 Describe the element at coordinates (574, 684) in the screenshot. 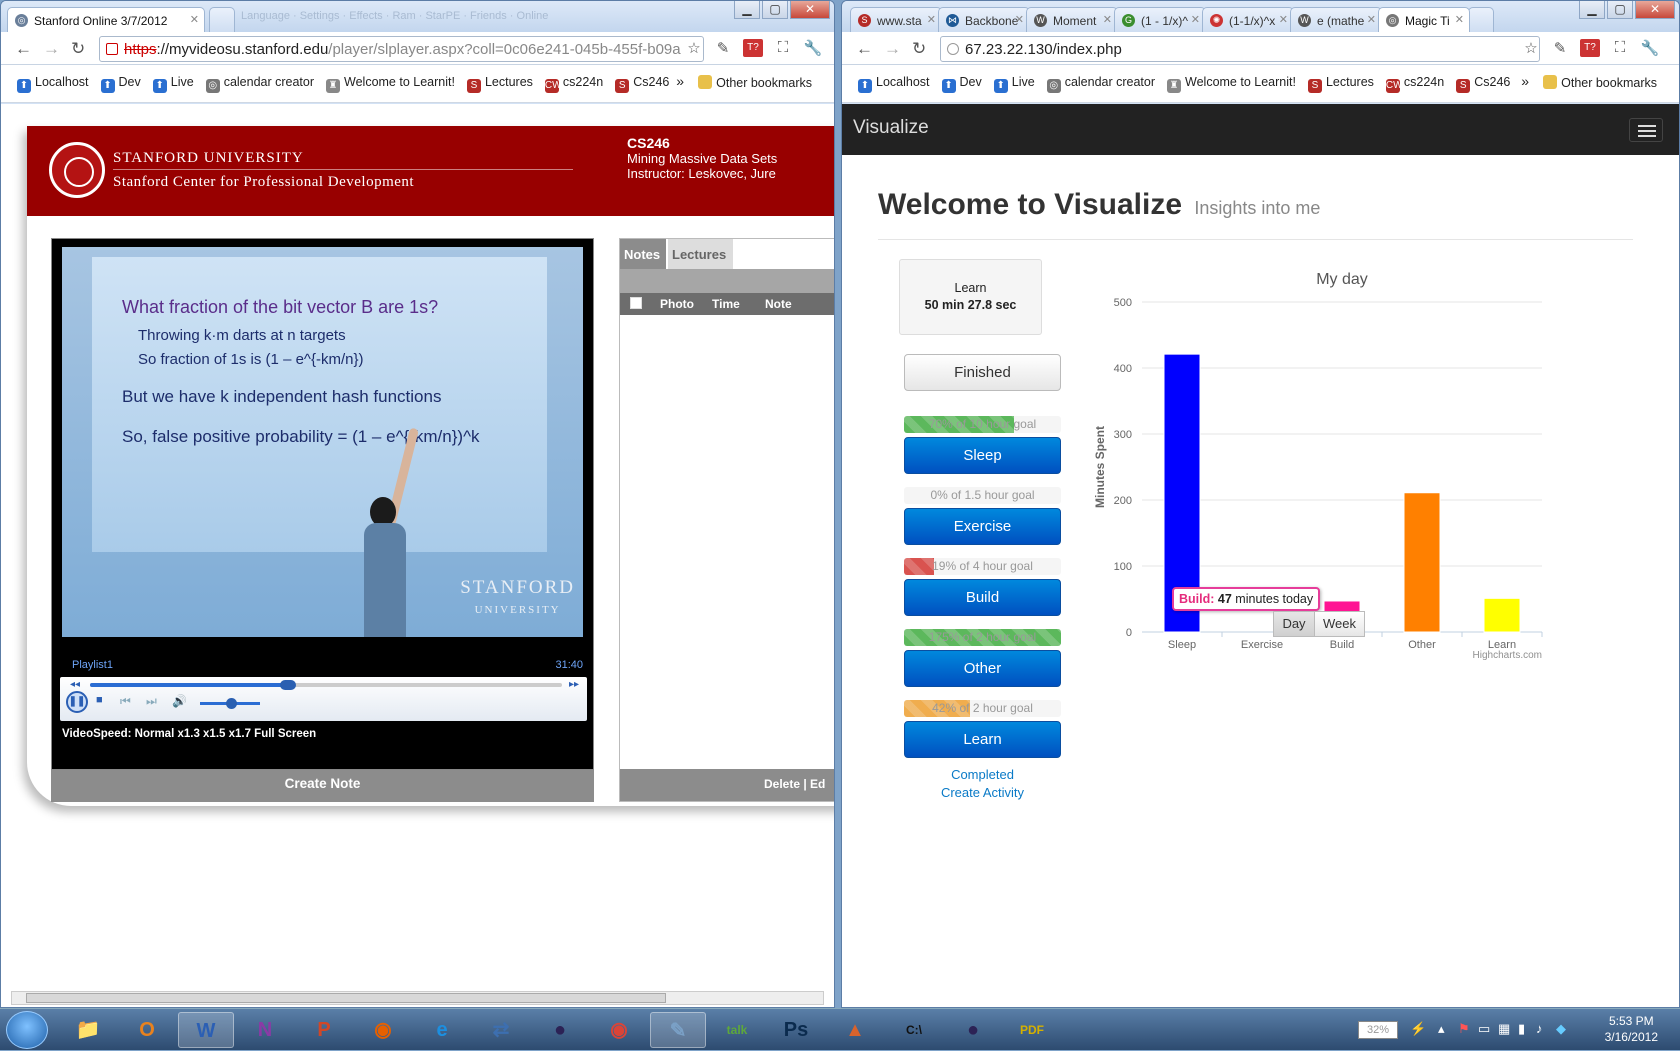

I see `fast-forward-icon: ▸▸` at that location.